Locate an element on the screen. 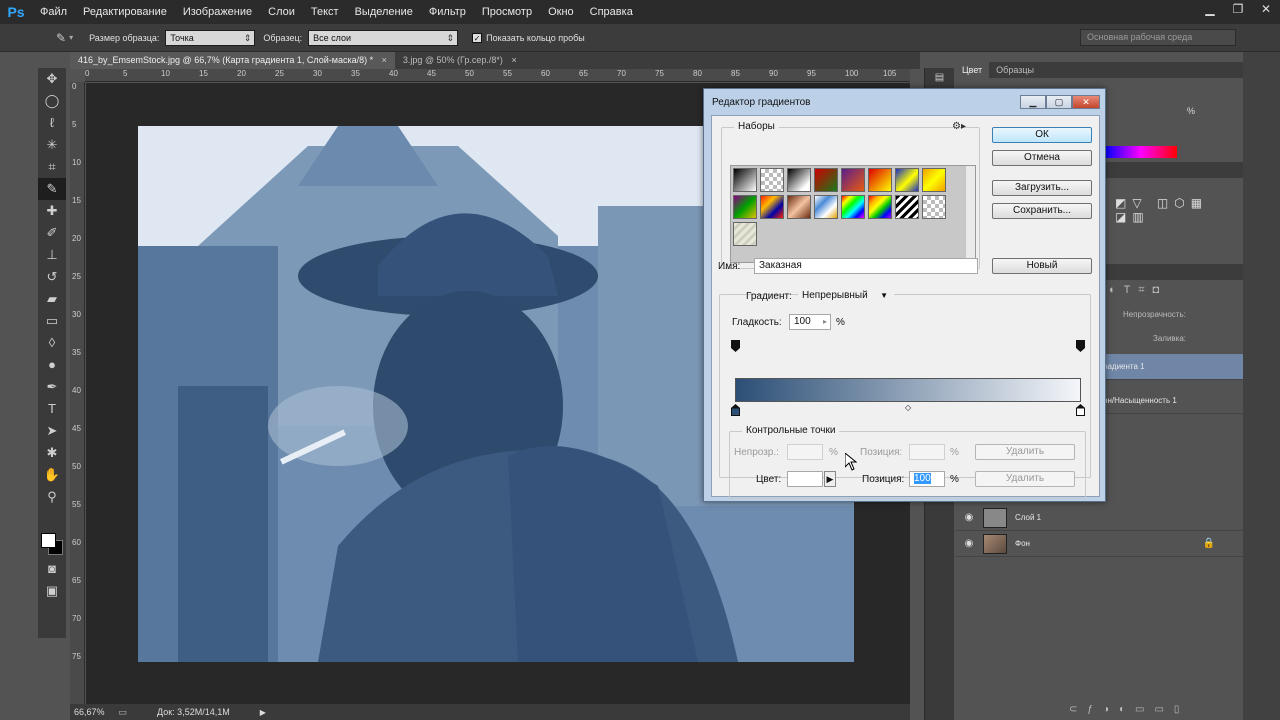  gradient-tool-icon: ▭ is located at coordinates (52, 321).